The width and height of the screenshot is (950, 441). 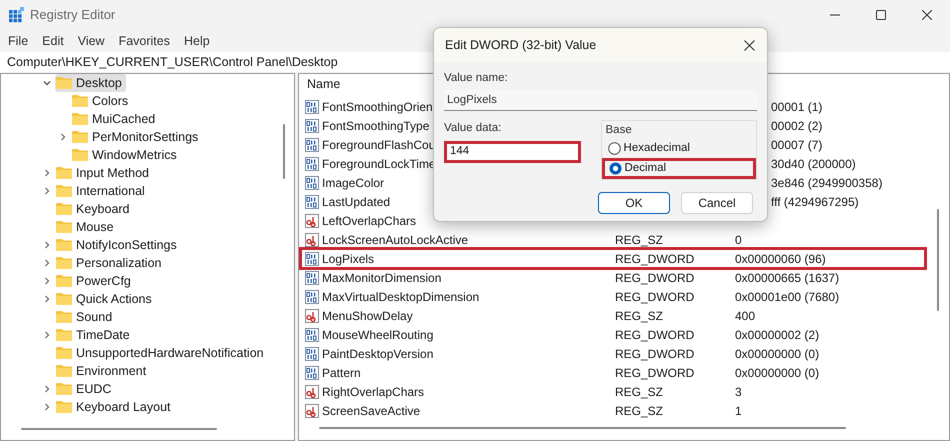 What do you see at coordinates (796, 145) in the screenshot?
I see `value-data: 00007 (7)` at bounding box center [796, 145].